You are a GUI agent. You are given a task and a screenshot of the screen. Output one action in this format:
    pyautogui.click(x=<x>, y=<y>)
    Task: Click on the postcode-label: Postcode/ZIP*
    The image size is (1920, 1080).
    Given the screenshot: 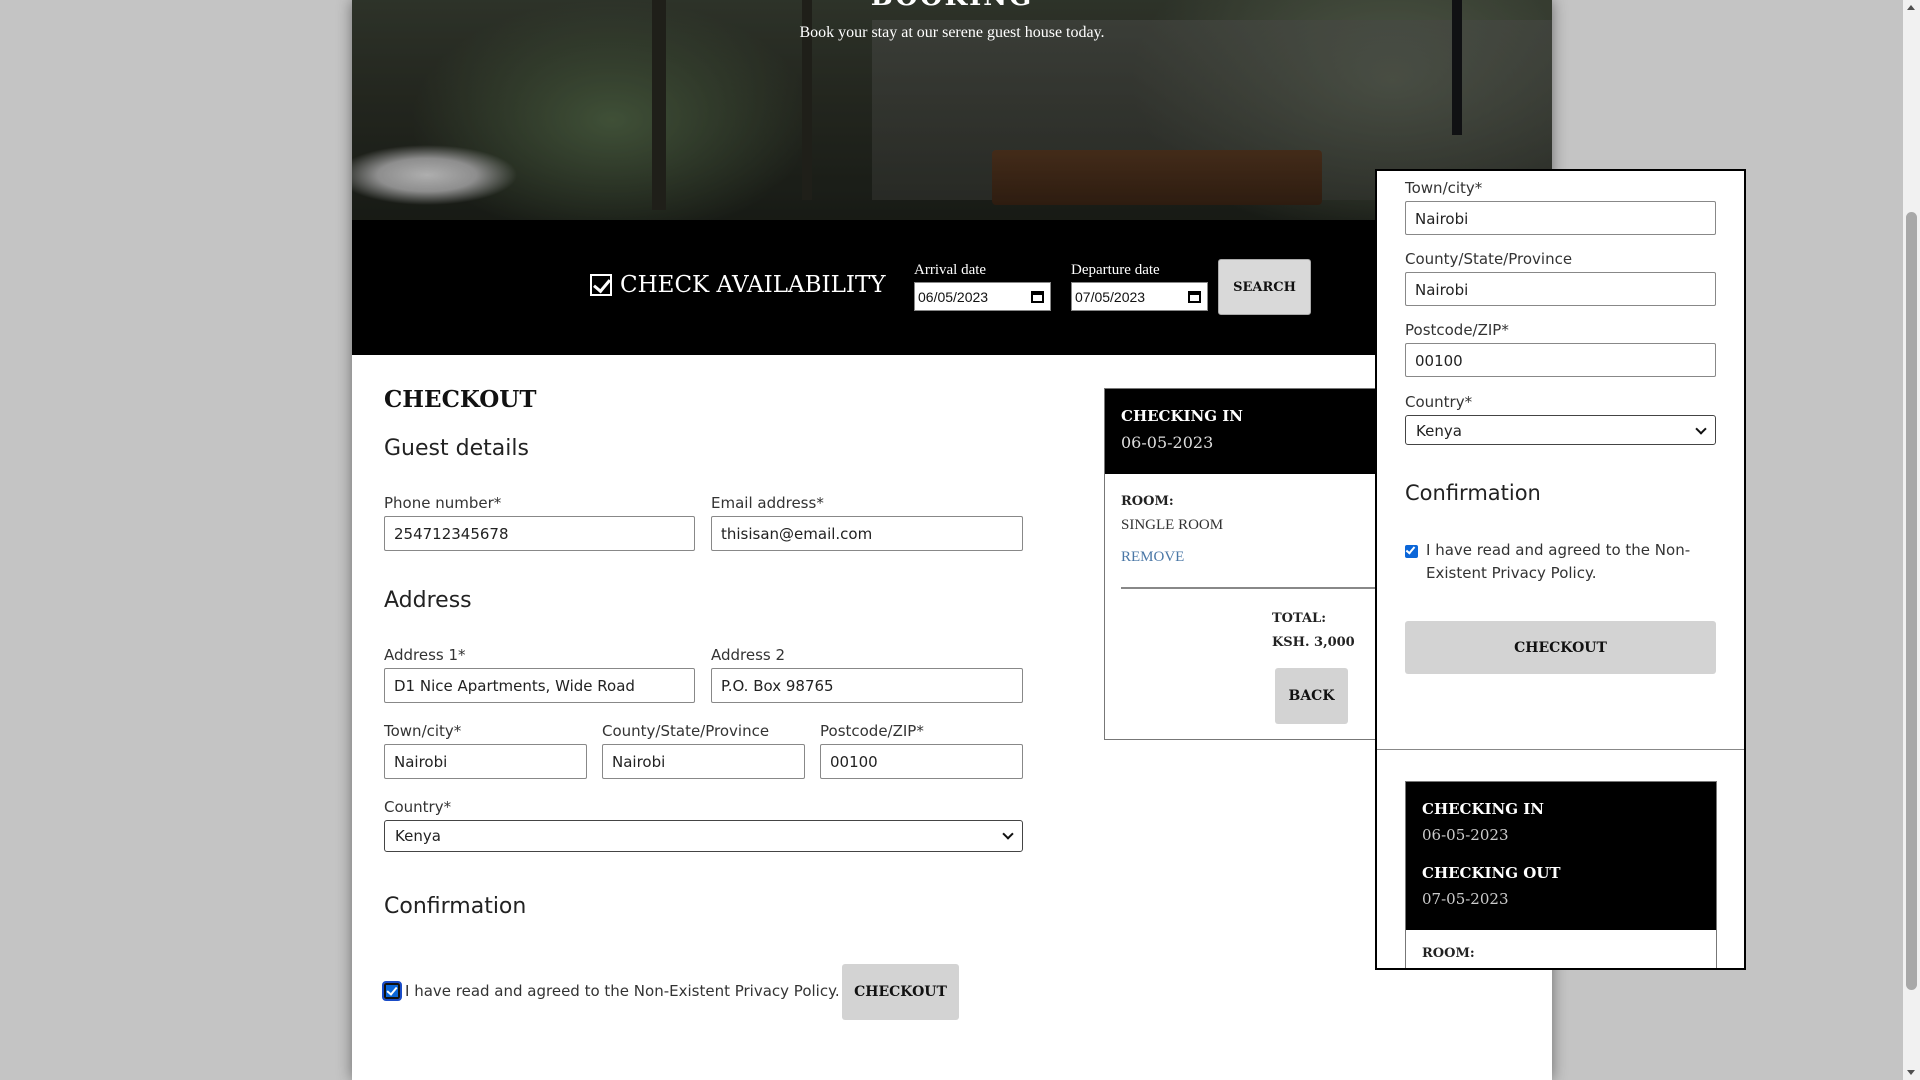 What is the action you would take?
    pyautogui.click(x=872, y=731)
    